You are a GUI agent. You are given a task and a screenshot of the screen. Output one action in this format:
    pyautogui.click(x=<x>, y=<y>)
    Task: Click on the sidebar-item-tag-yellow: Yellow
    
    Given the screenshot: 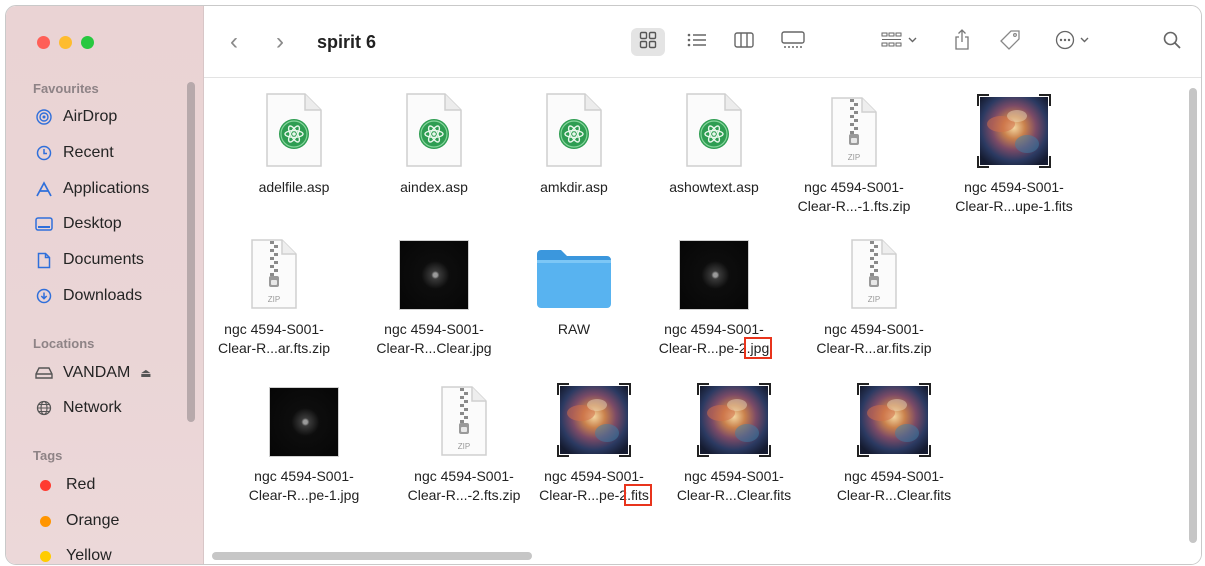 What is the action you would take?
    pyautogui.click(x=72, y=554)
    